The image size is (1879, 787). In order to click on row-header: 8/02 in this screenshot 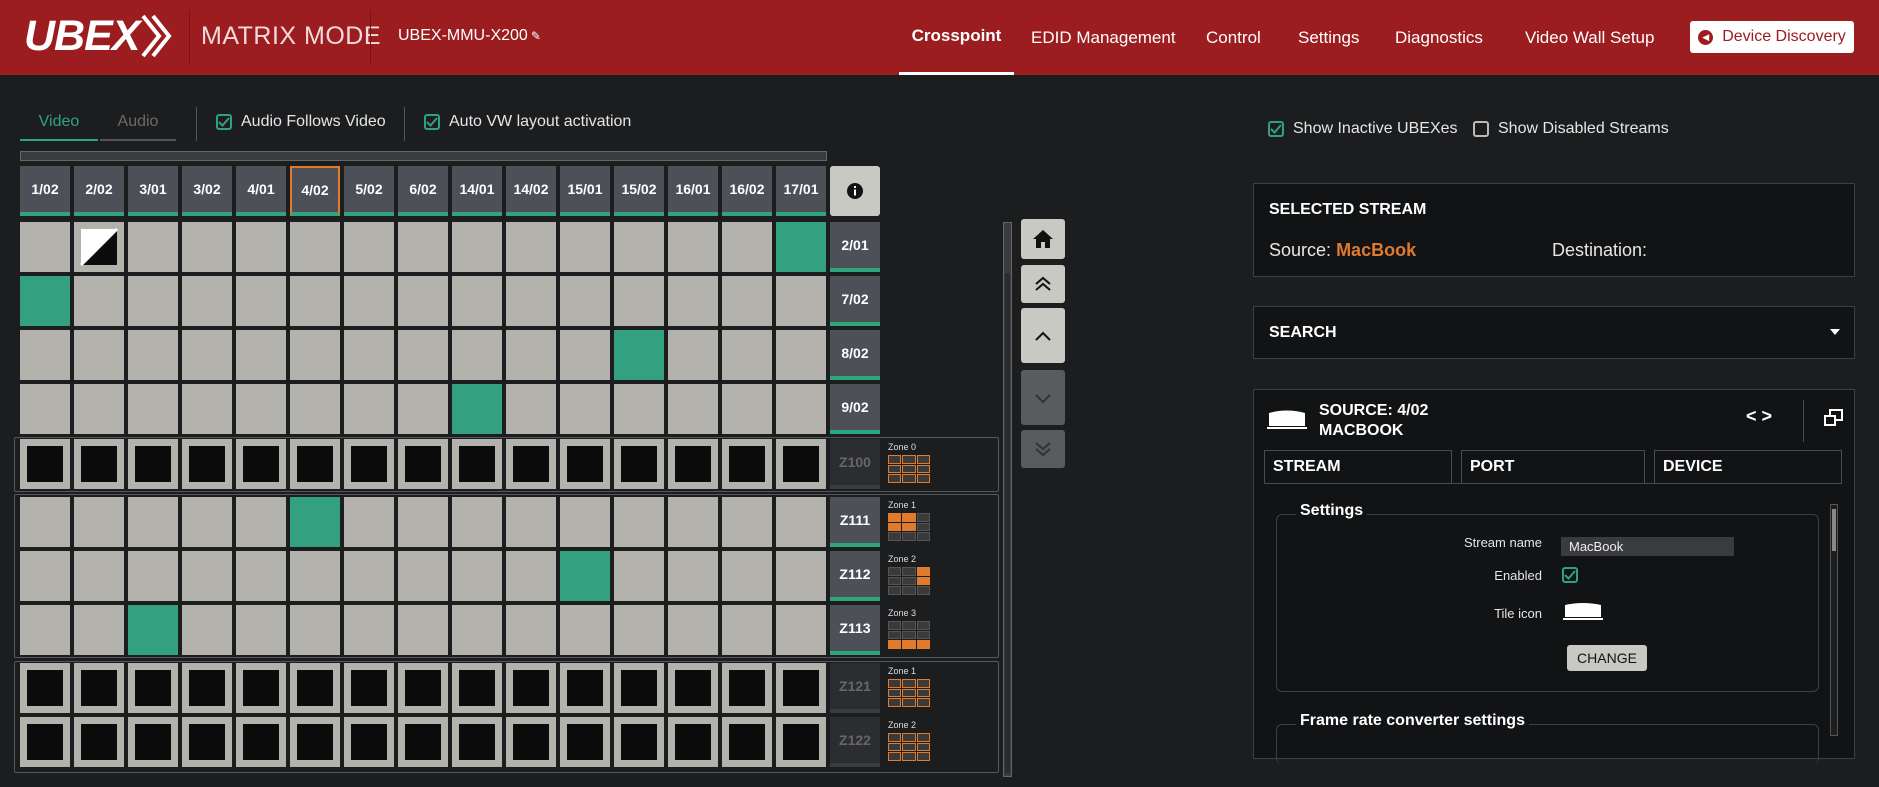, I will do `click(855, 355)`.